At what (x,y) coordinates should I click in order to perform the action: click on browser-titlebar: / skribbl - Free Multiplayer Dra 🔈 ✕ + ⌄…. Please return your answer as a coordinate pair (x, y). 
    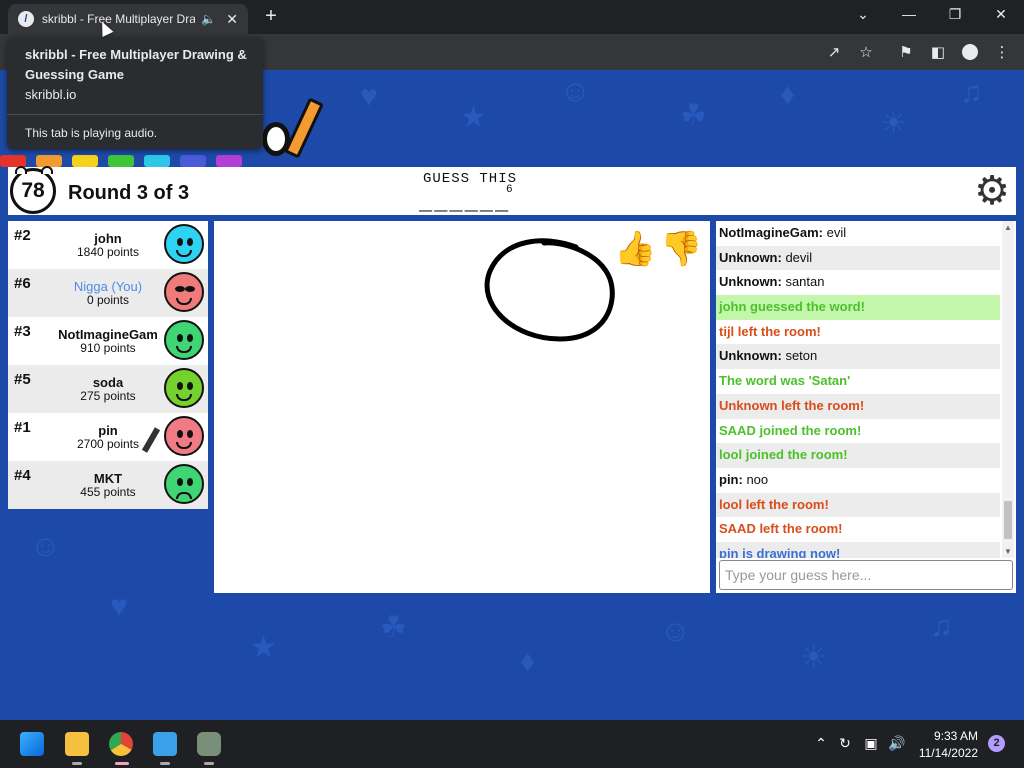
    Looking at the image, I should click on (512, 17).